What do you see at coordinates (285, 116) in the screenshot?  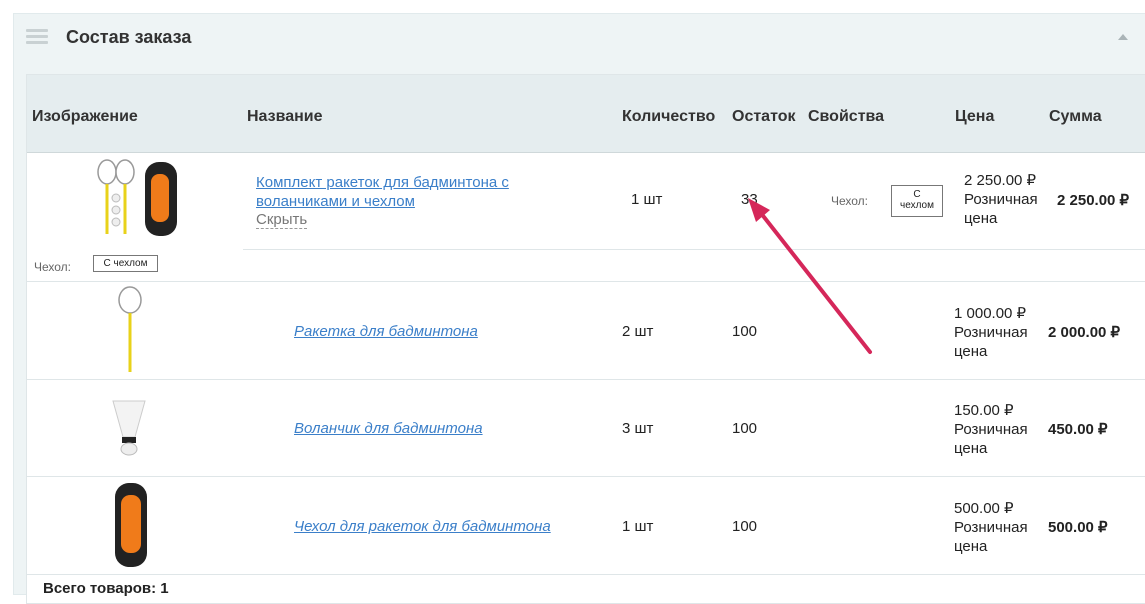 I see `col-name: Название` at bounding box center [285, 116].